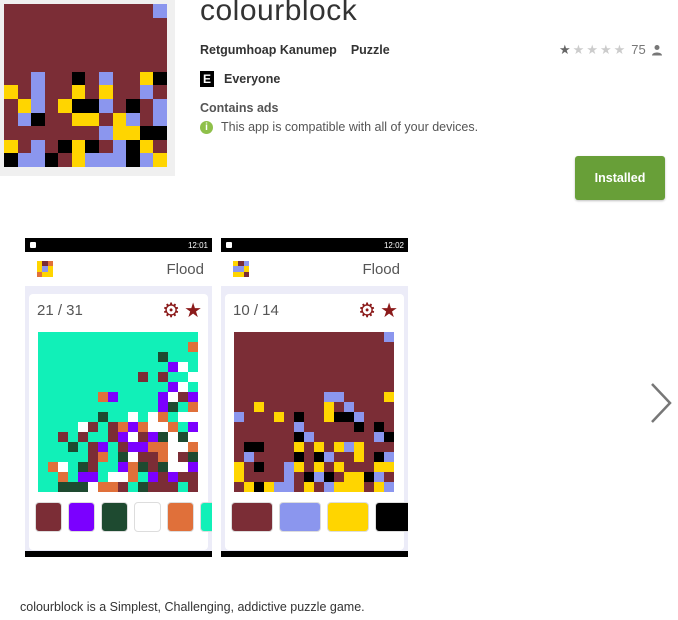  I want to click on rating-count: 75, so click(638, 49).